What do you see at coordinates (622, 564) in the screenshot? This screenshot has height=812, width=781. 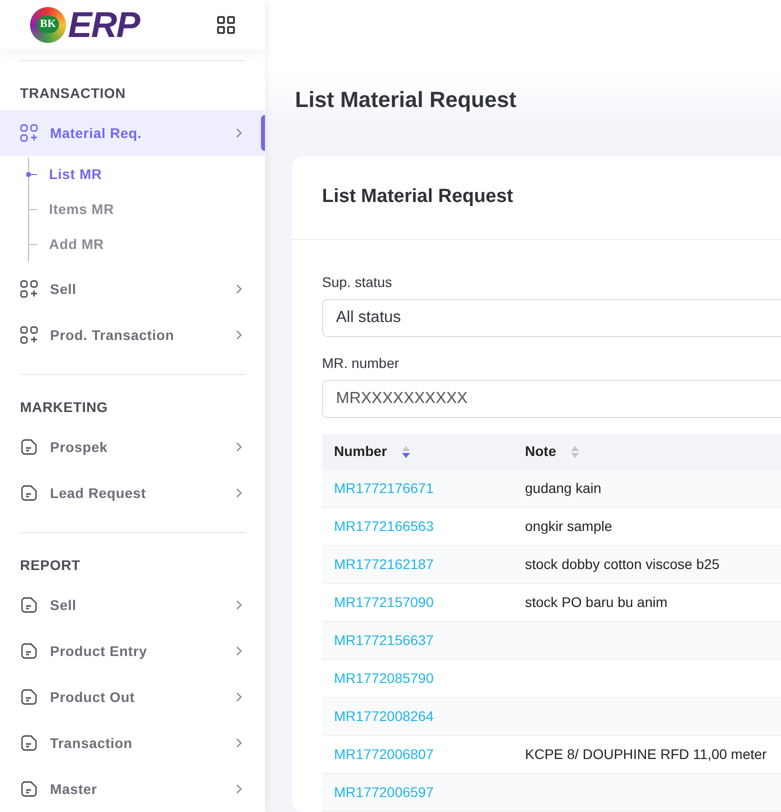 I see `note-cell: stock dobby cotton viscose b25` at bounding box center [622, 564].